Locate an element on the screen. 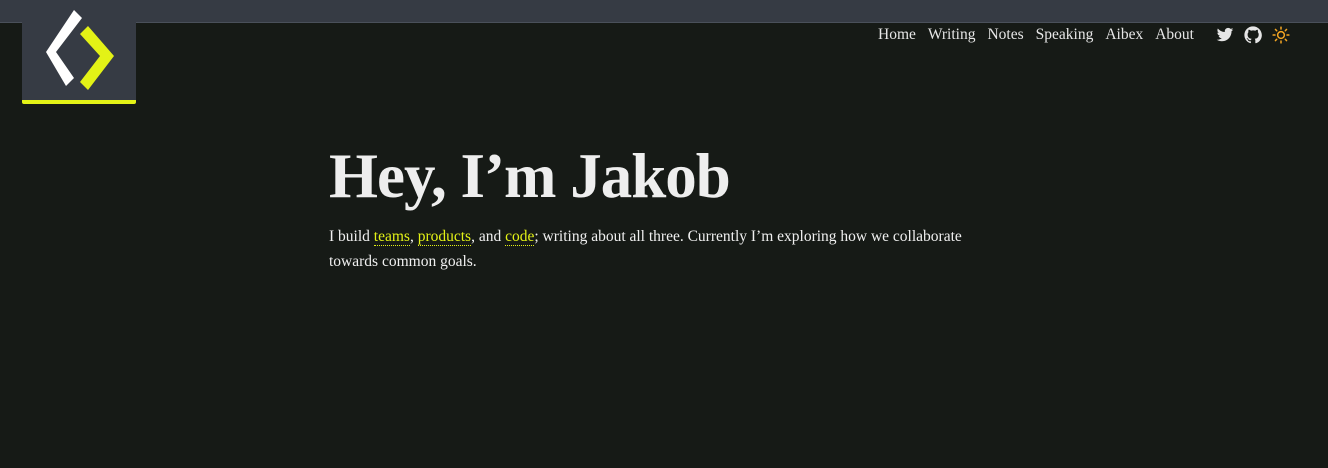 The height and width of the screenshot is (468, 1328). nav-aibex: Aibex is located at coordinates (1124, 35).